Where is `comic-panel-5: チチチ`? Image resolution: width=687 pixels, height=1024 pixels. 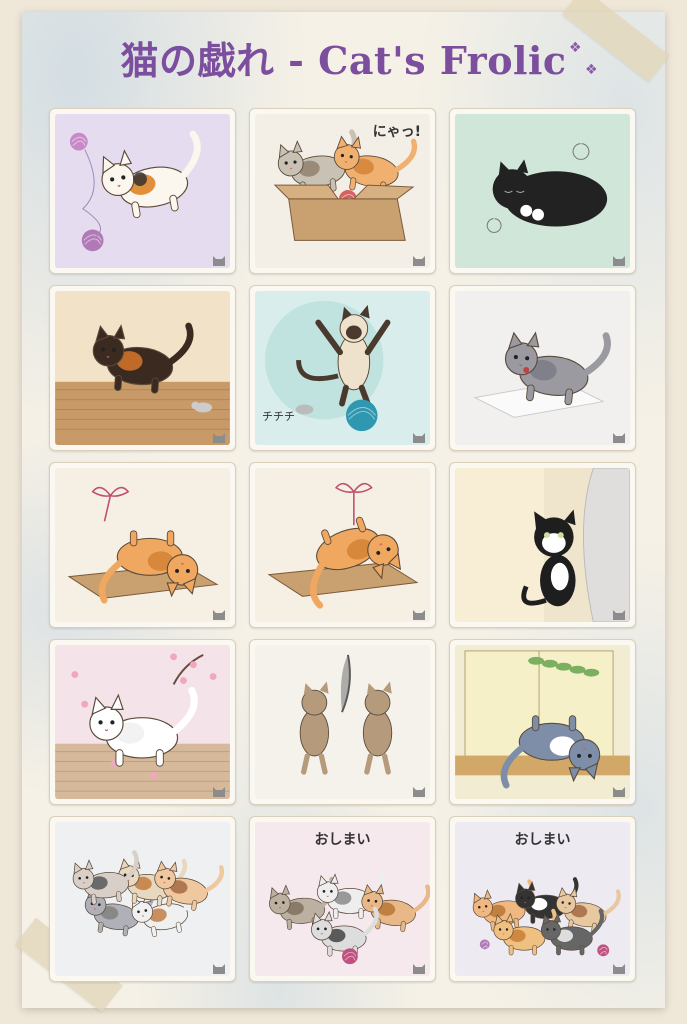 comic-panel-5: チチチ is located at coordinates (342, 368).